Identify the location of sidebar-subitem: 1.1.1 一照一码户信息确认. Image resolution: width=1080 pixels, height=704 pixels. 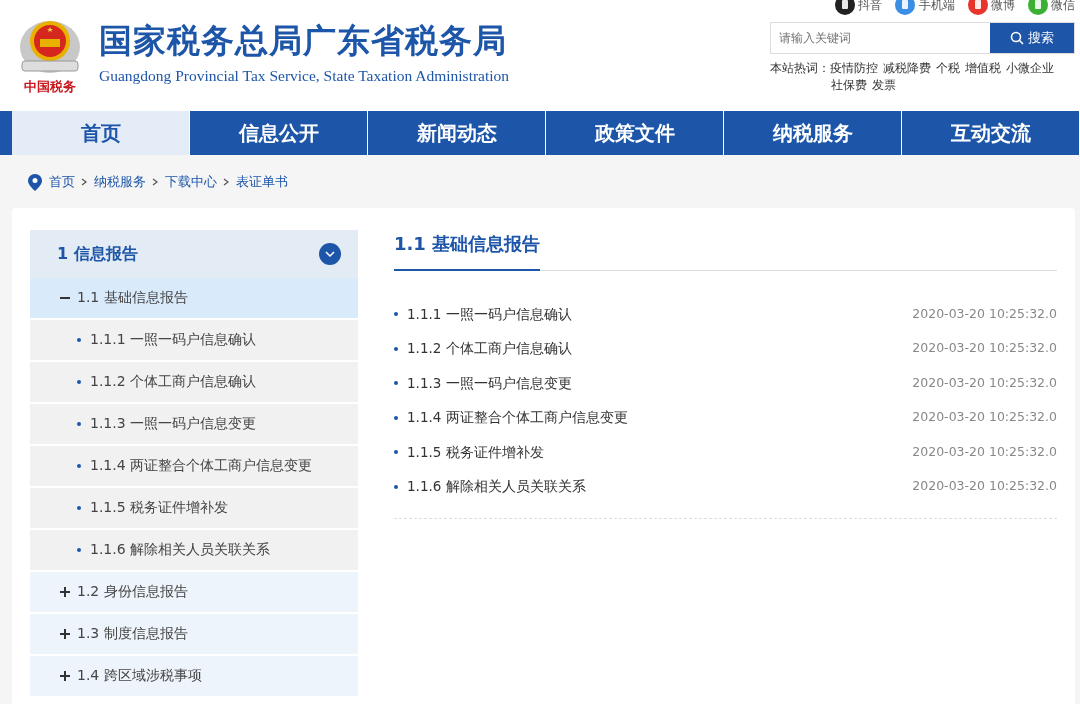
(194, 340).